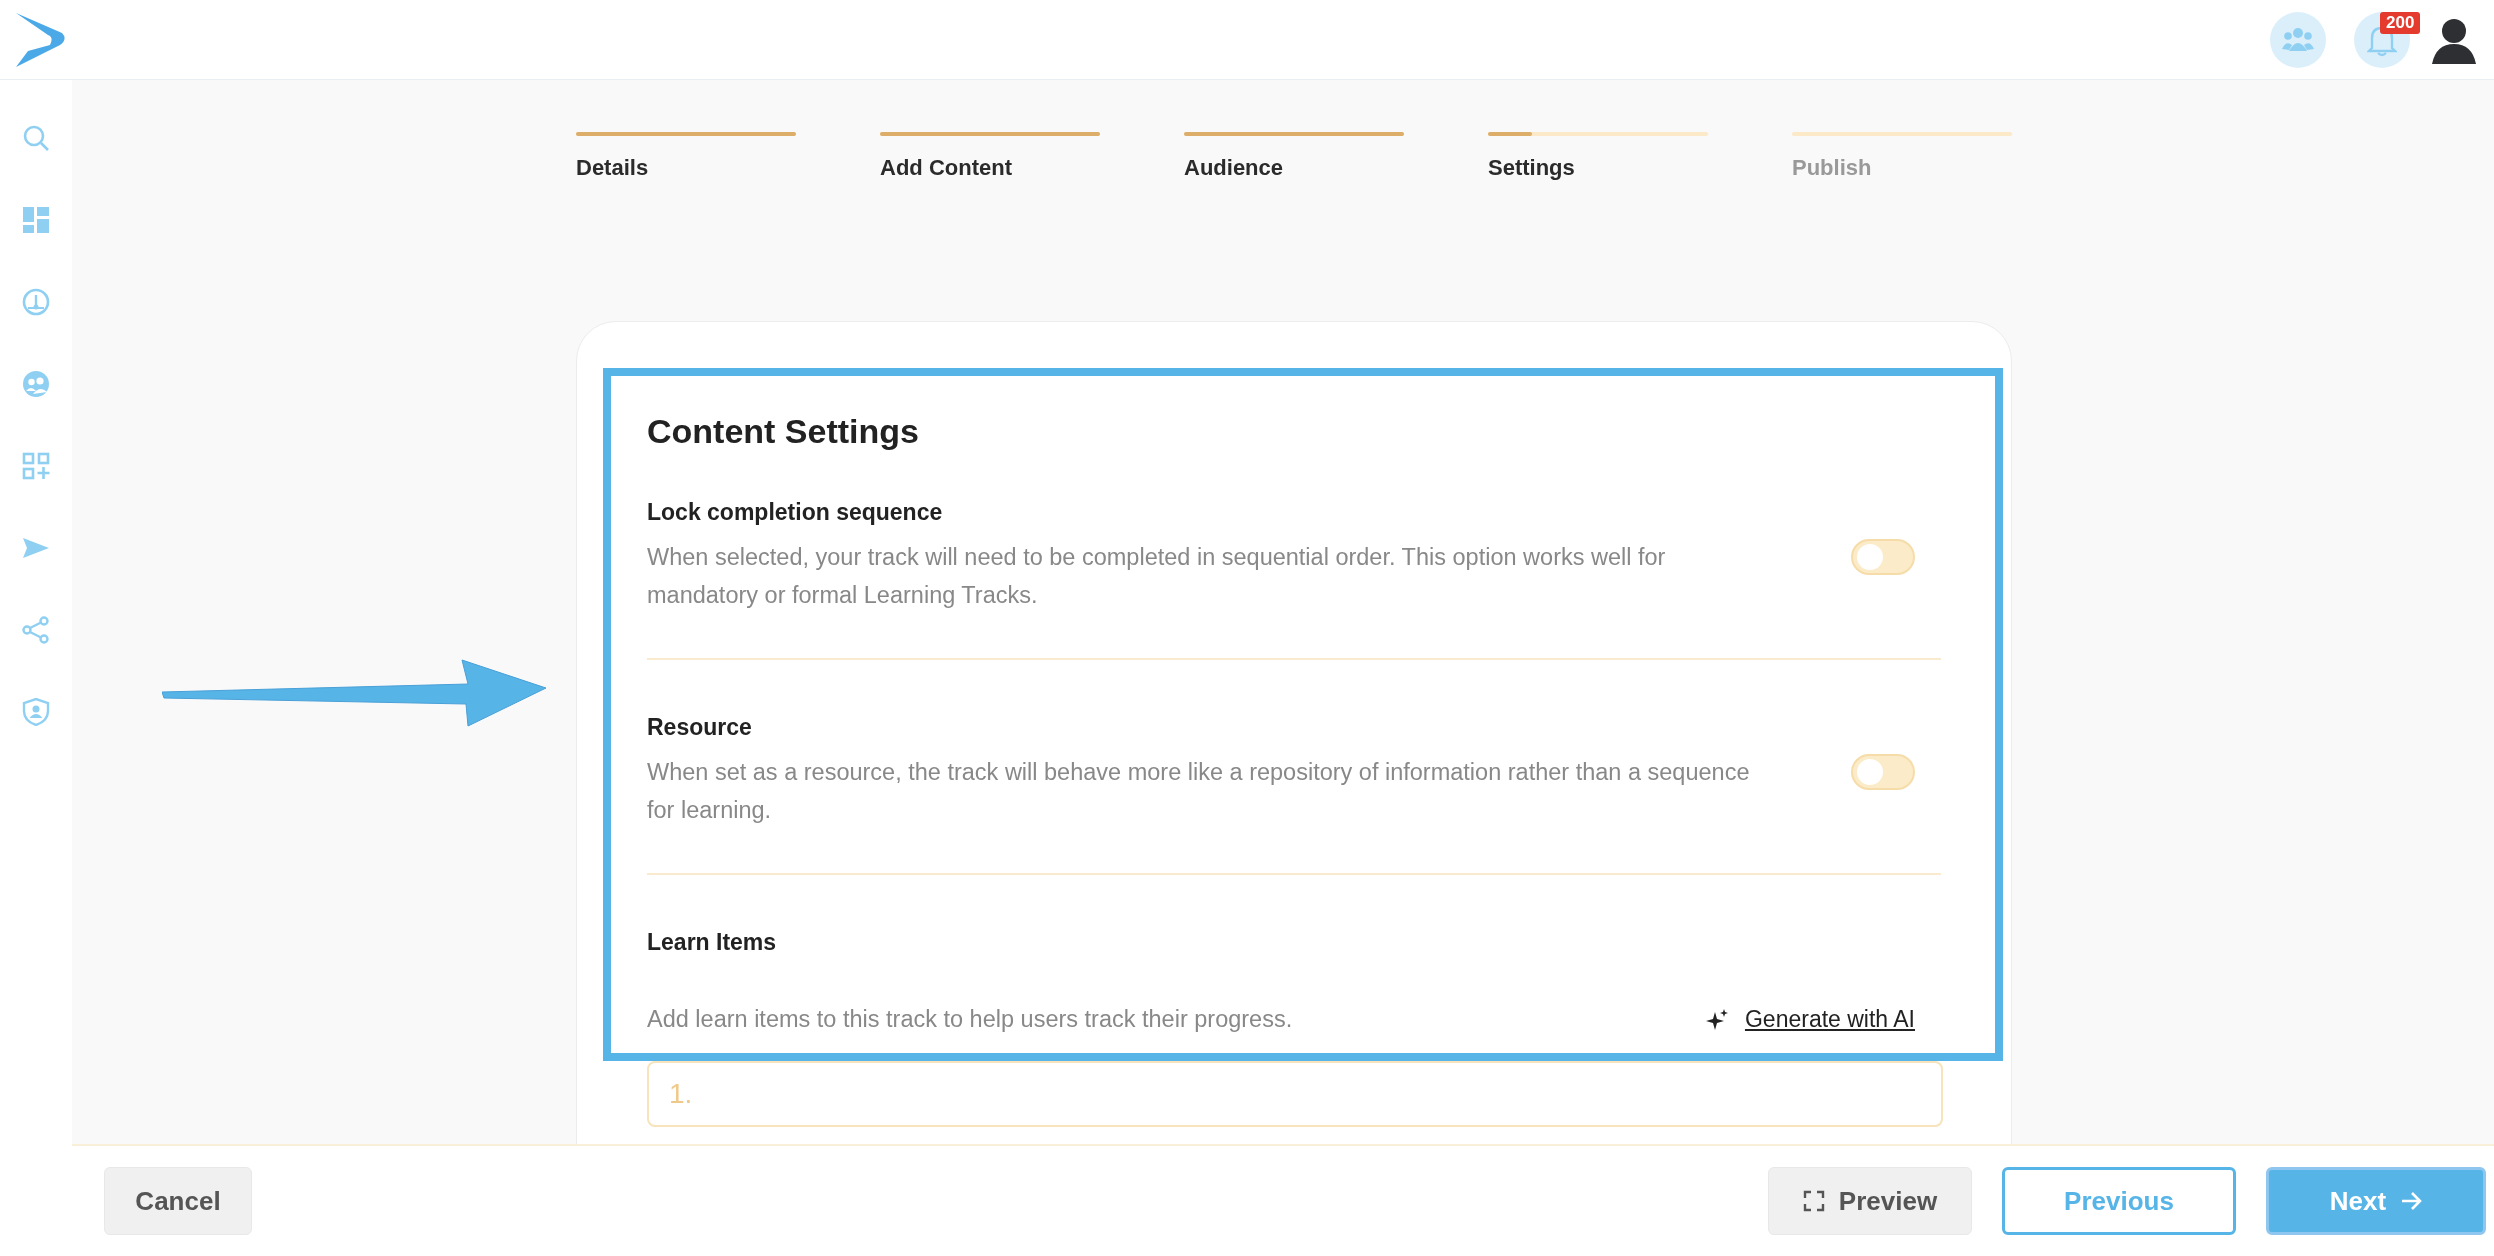 This screenshot has height=1256, width=2494. I want to click on step-tab: Add Content, so click(990, 168).